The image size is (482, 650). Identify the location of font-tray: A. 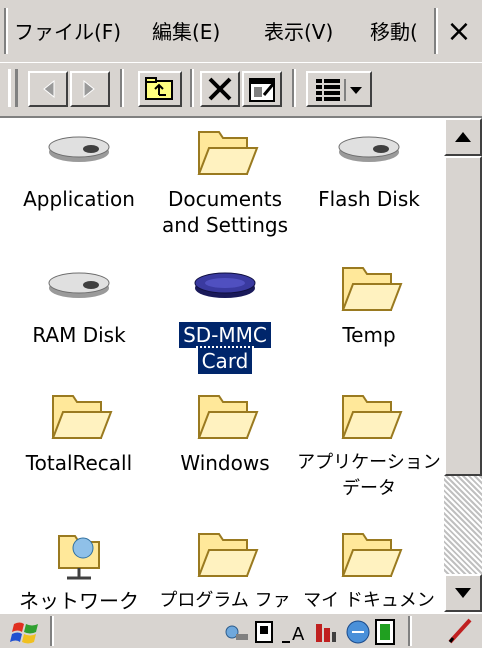
(295, 634).